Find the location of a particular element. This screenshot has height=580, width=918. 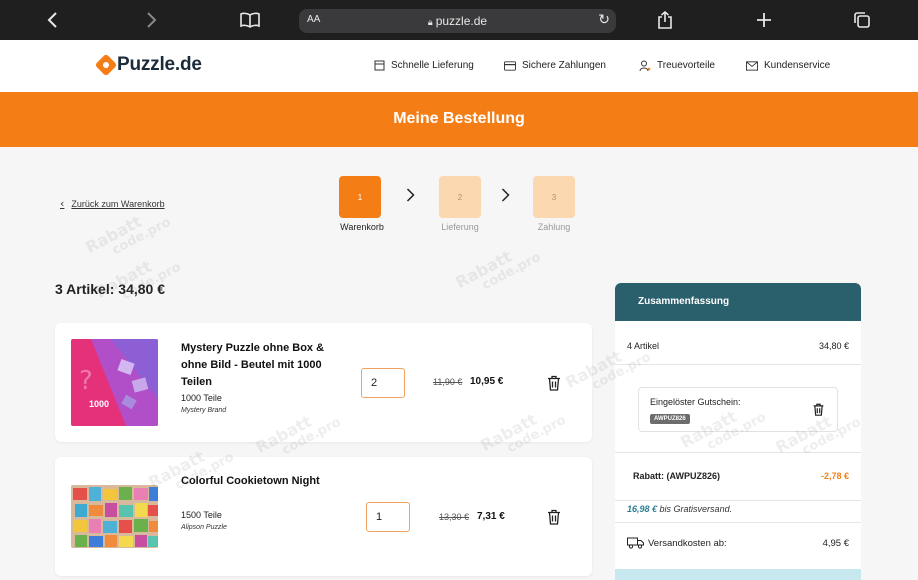

product-title: Colorful Cookietown Night is located at coordinates (256, 481).